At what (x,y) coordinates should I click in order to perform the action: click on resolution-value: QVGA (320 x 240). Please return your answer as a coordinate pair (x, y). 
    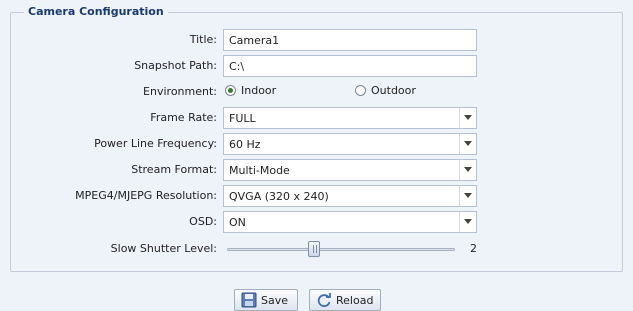
    Looking at the image, I should click on (279, 196).